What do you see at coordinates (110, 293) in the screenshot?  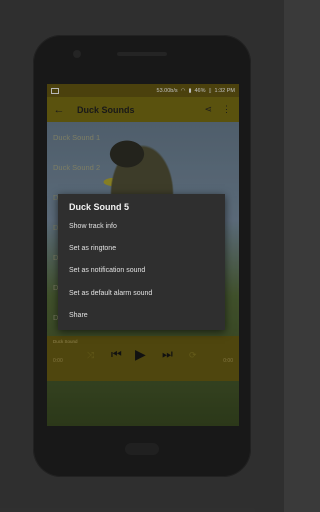 I see `option-set-alarm: Set as default alarm sound` at bounding box center [110, 293].